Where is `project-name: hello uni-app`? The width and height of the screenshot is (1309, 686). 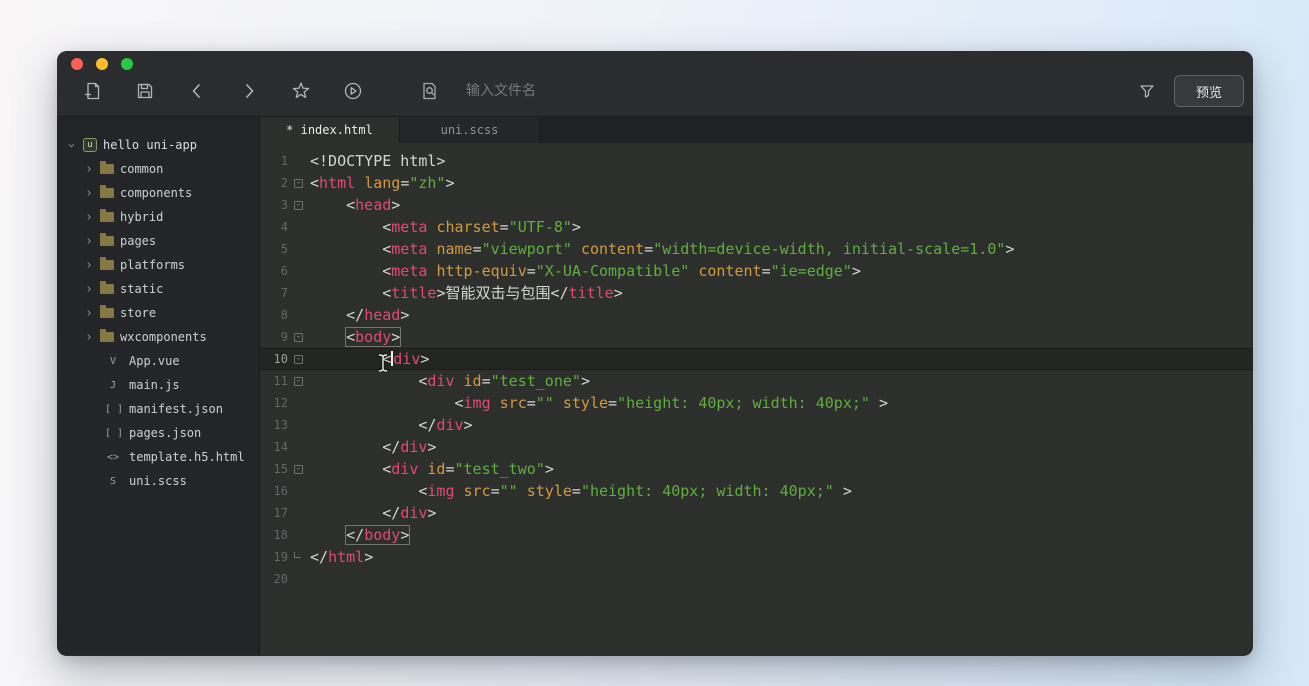
project-name: hello uni-app is located at coordinates (150, 145).